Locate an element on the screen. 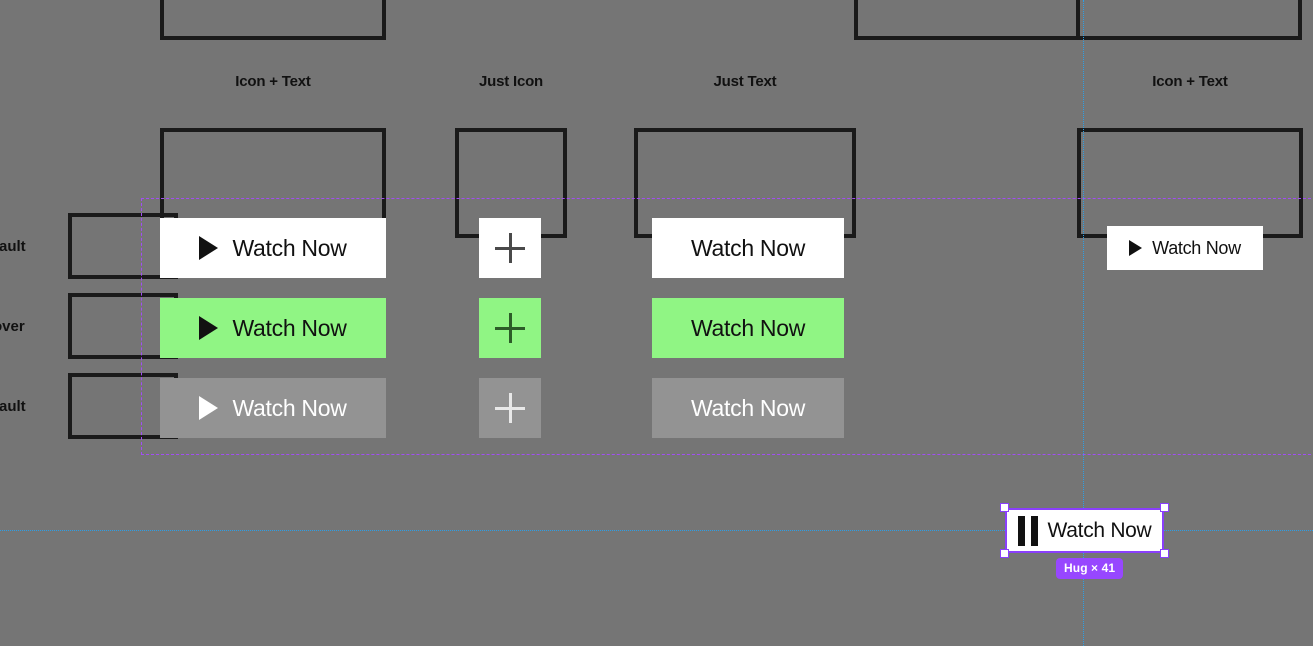 The height and width of the screenshot is (646, 1313). frame-outline-col4 is located at coordinates (1190, 183).